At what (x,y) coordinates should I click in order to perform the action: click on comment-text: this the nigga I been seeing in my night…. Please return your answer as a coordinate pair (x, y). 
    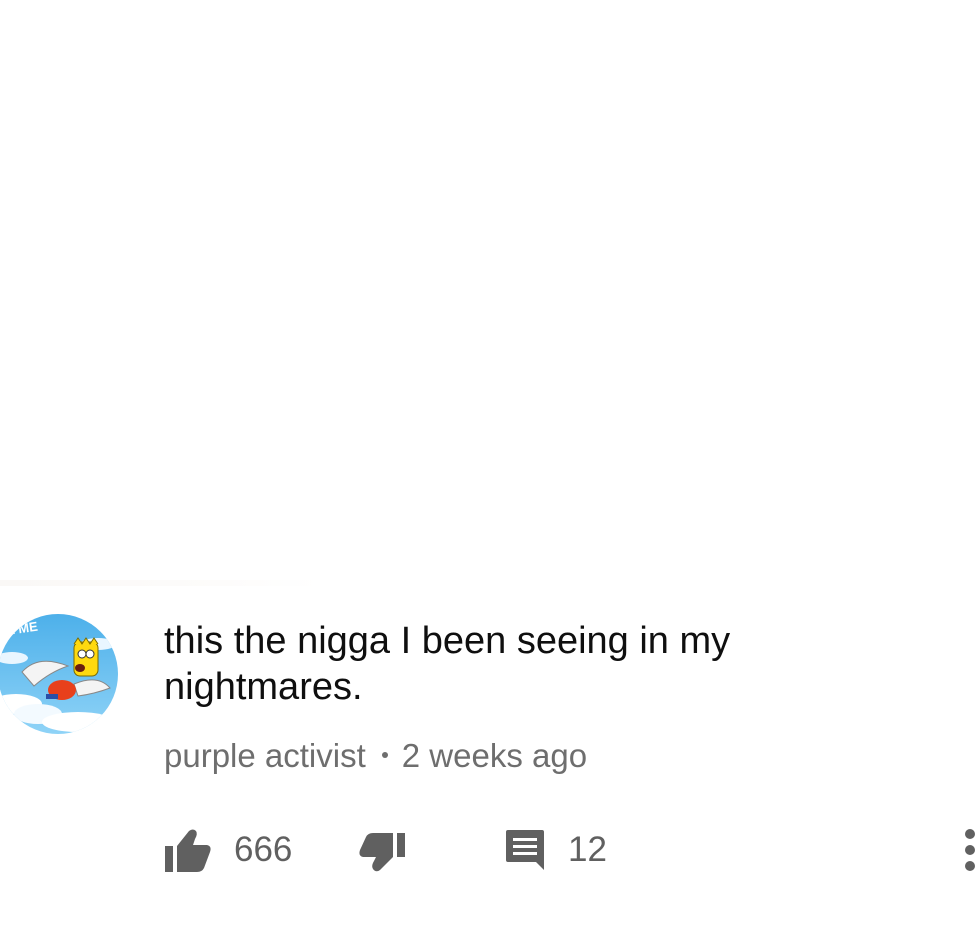
    Looking at the image, I should click on (447, 664).